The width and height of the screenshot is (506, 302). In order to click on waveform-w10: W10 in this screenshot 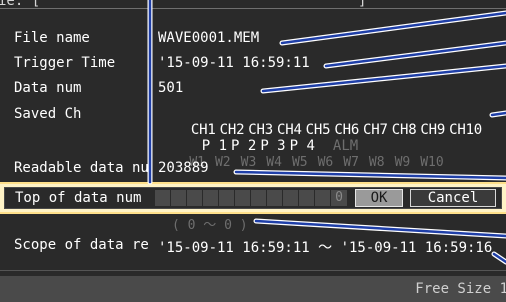, I will do `click(432, 162)`.